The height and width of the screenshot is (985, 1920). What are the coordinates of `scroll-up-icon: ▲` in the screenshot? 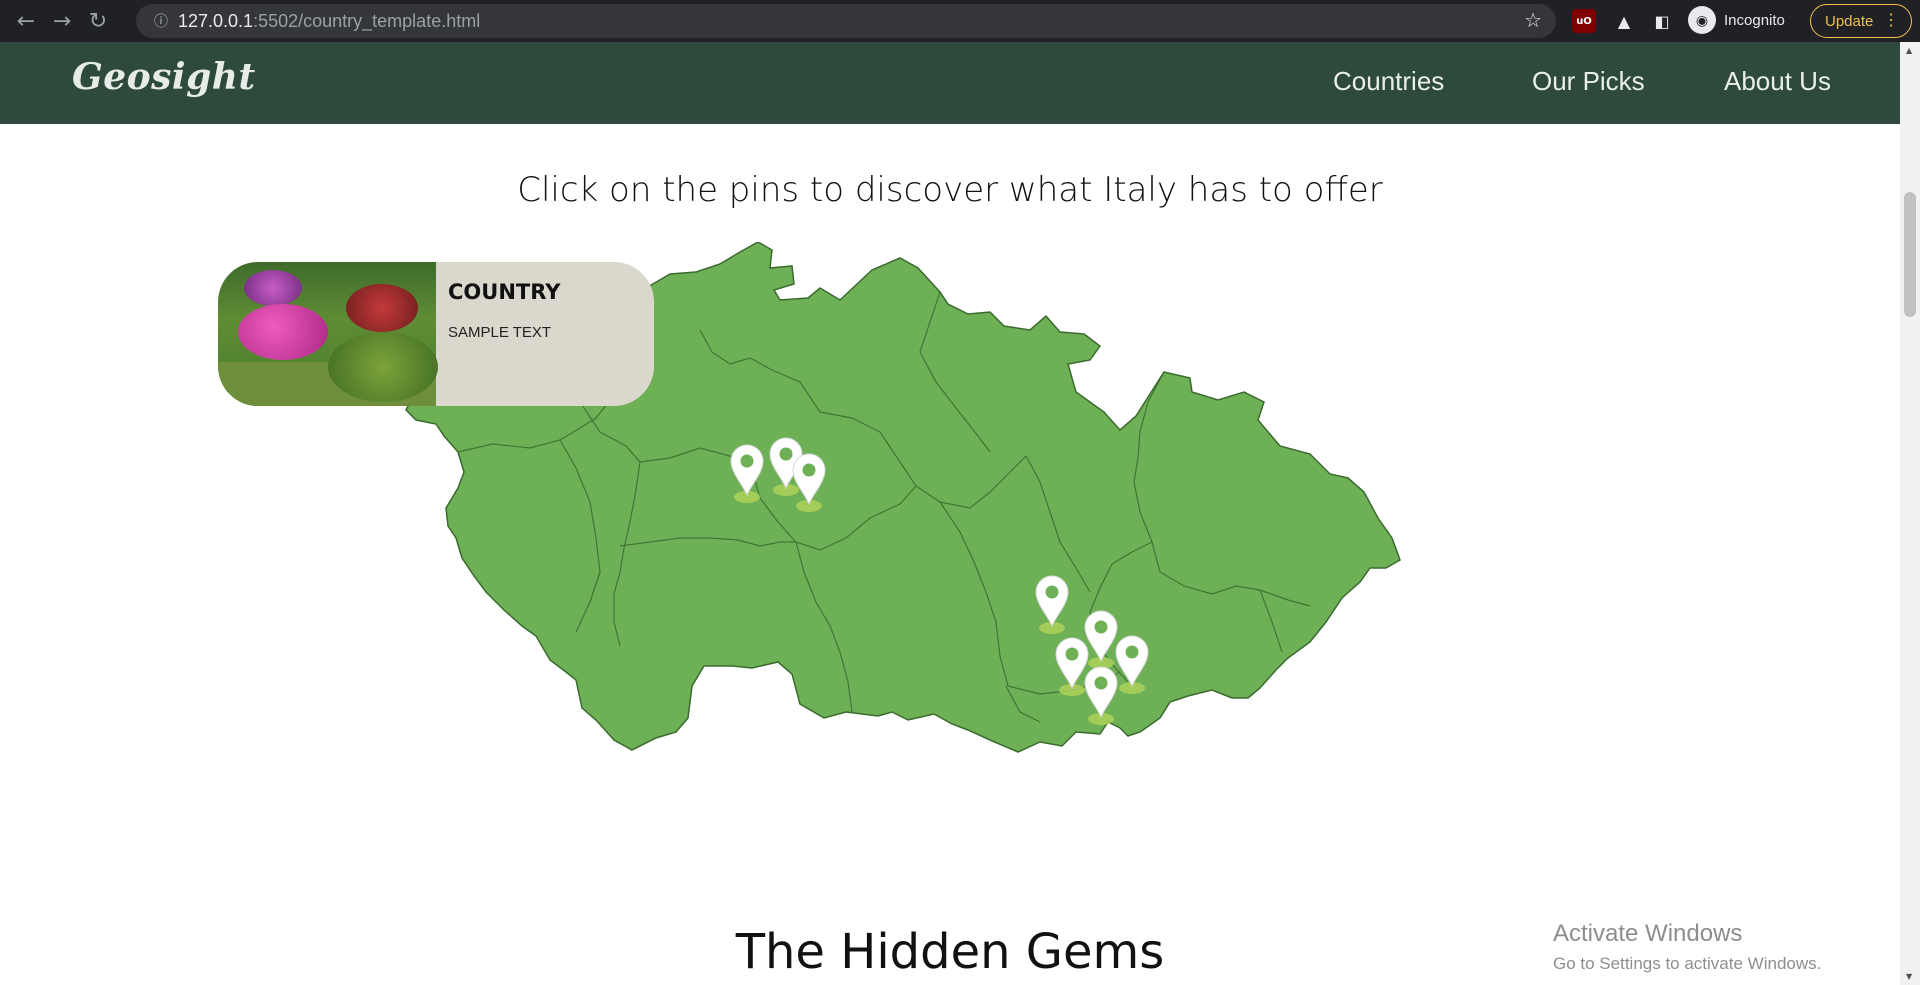 It's located at (1909, 50).